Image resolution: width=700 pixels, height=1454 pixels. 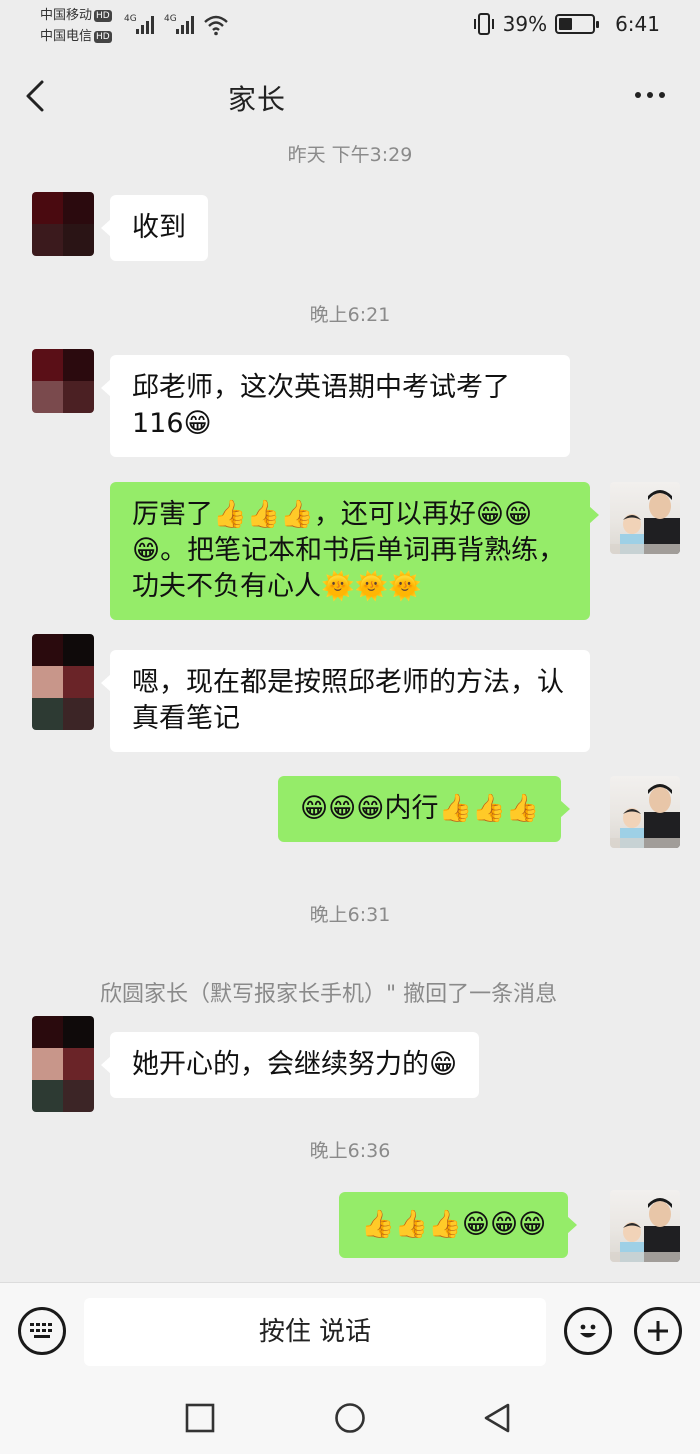 I want to click on timestamp: 昨天 下午3:29, so click(x=350, y=155).